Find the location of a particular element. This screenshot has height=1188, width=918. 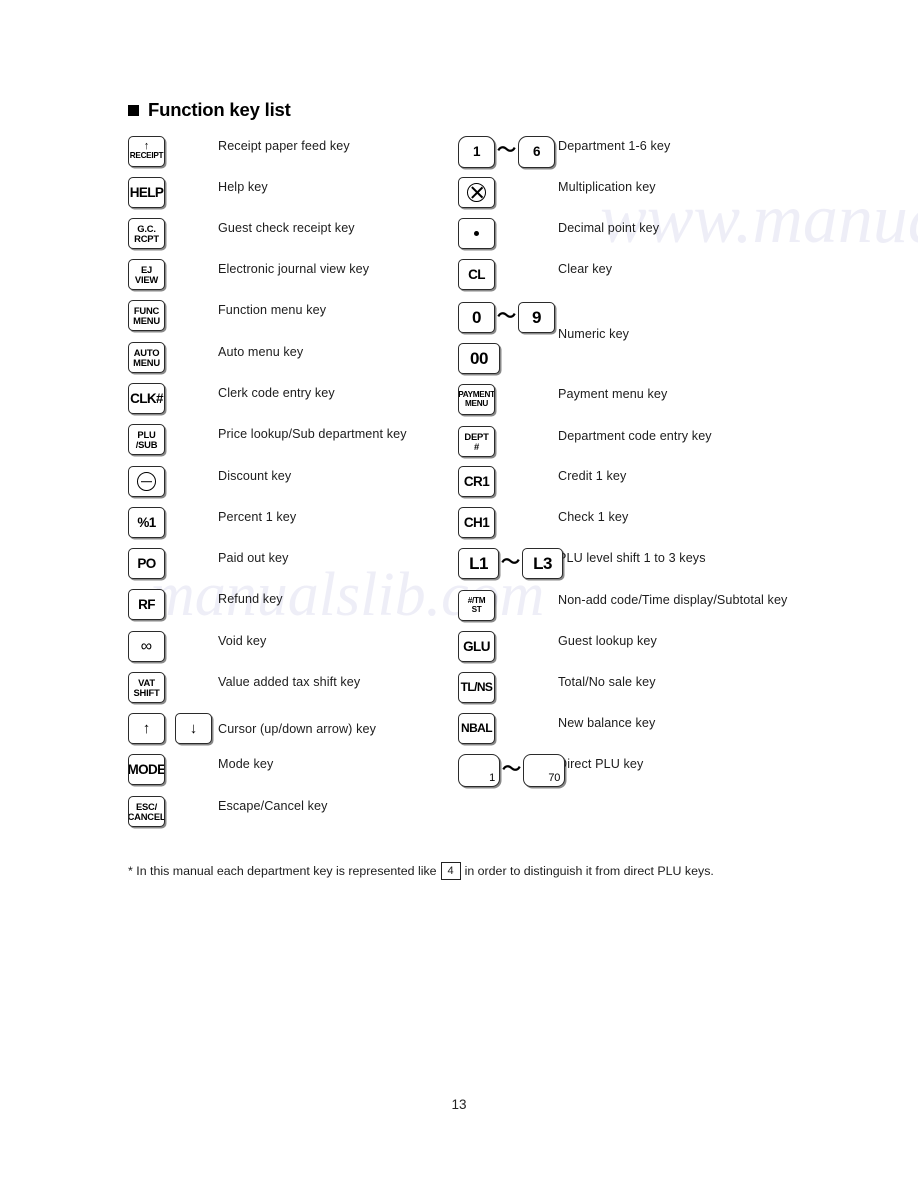

key-graphic: DEPT # is located at coordinates (508, 441).